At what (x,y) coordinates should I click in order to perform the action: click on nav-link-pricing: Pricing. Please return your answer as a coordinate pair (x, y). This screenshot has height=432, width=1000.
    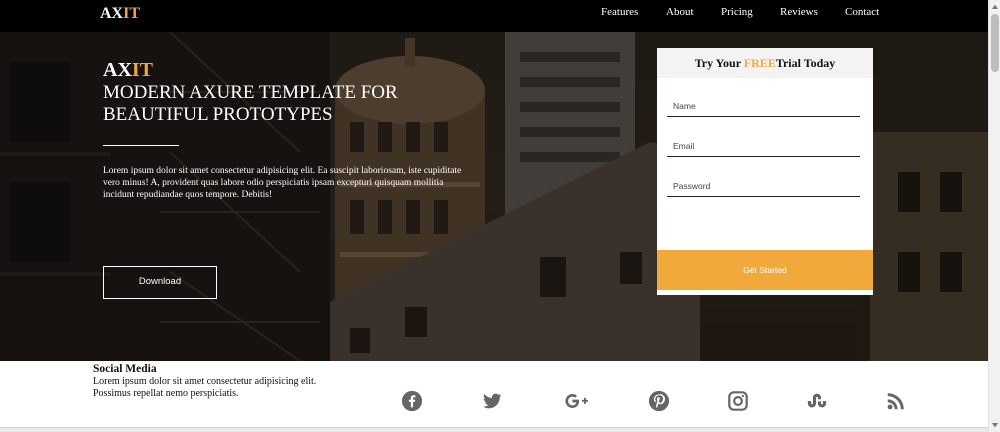
    Looking at the image, I should click on (737, 12).